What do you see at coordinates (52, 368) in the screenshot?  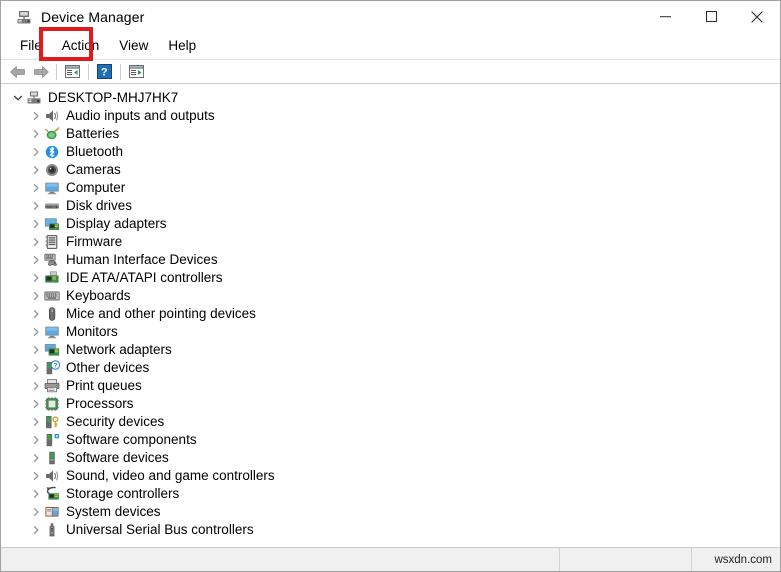 I see `other-devices-icon: ?` at bounding box center [52, 368].